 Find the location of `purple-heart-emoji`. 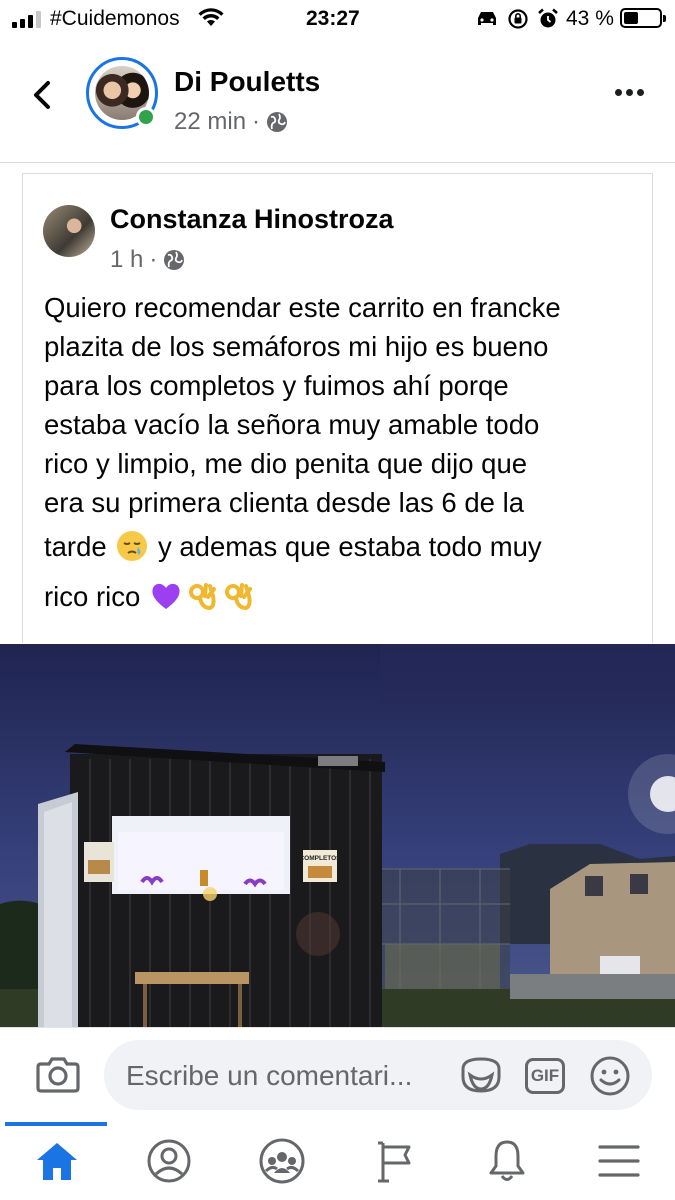

purple-heart-emoji is located at coordinates (166, 596).